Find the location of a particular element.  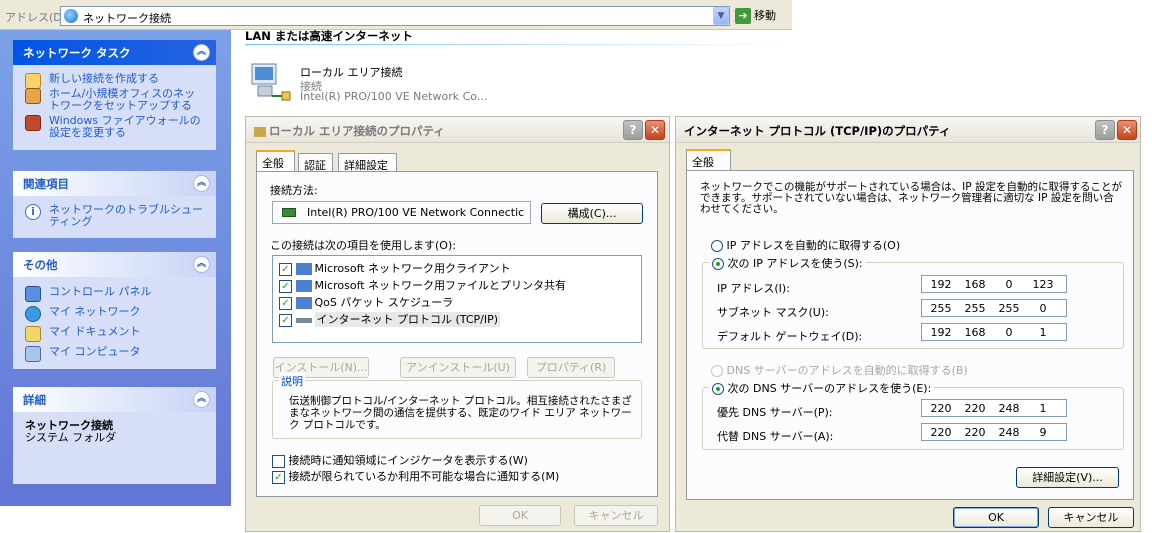

task-setup-home-network: ホーム/小規模オフィスのネットワークをセットアップする is located at coordinates (115, 100).